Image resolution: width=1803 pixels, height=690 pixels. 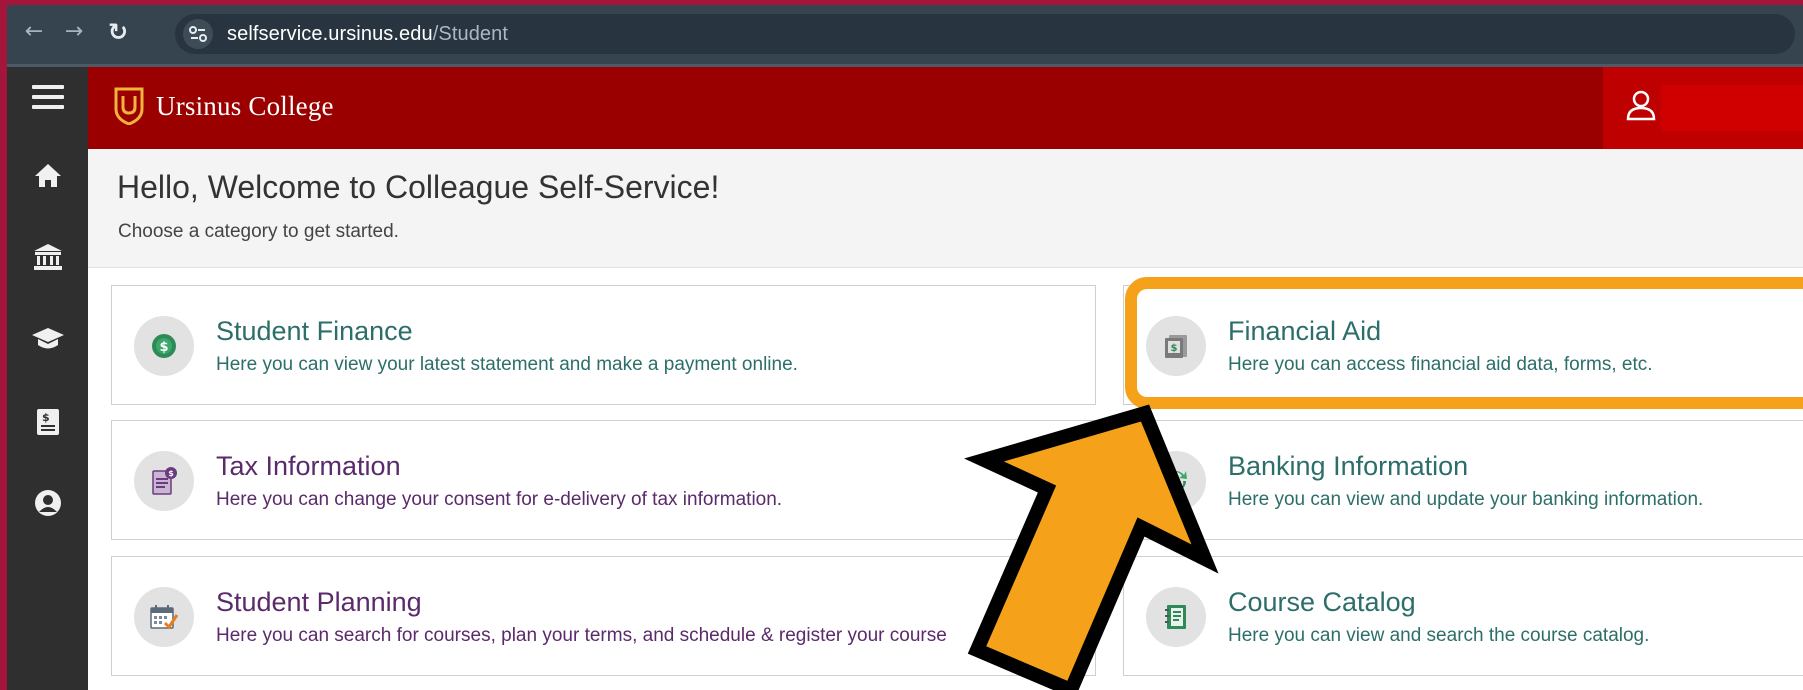 What do you see at coordinates (258, 231) in the screenshot?
I see `page-subtitle: Choose a category to get started.` at bounding box center [258, 231].